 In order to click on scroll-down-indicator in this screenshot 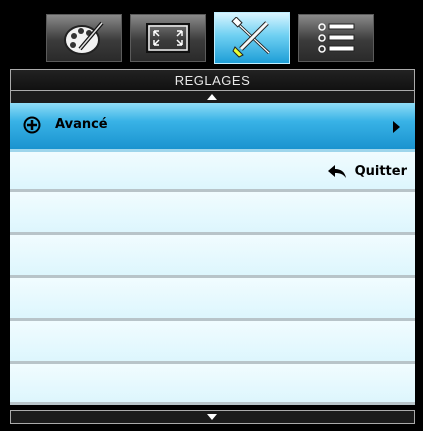, I will do `click(212, 417)`.